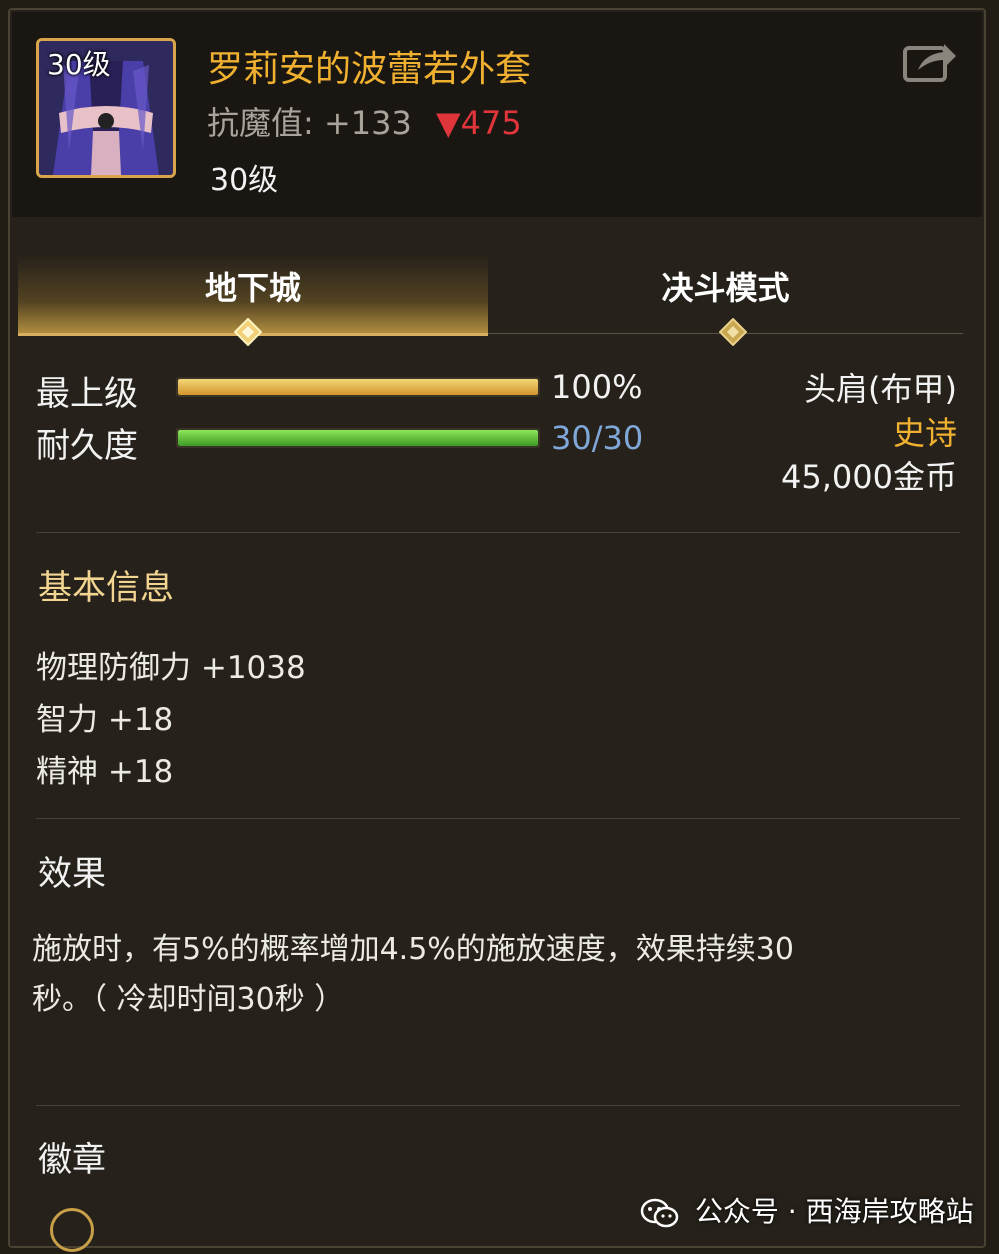 The image size is (999, 1254). I want to click on item-icon: 30级, so click(106, 108).